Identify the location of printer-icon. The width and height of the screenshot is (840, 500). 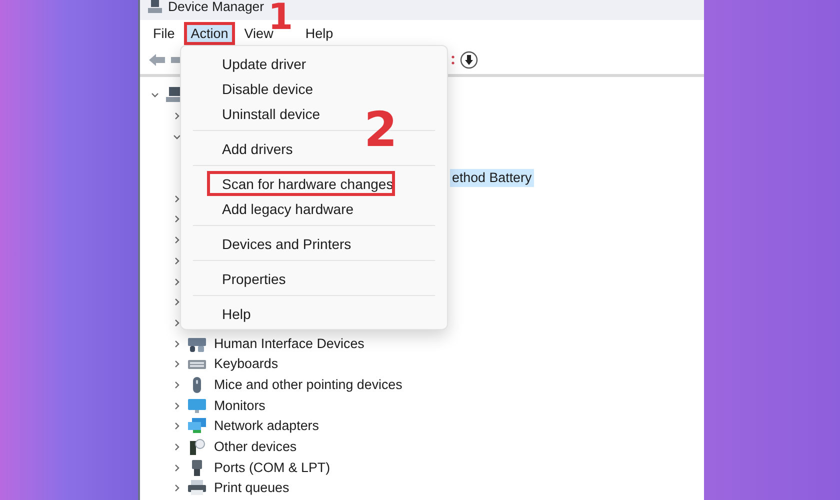
(197, 488).